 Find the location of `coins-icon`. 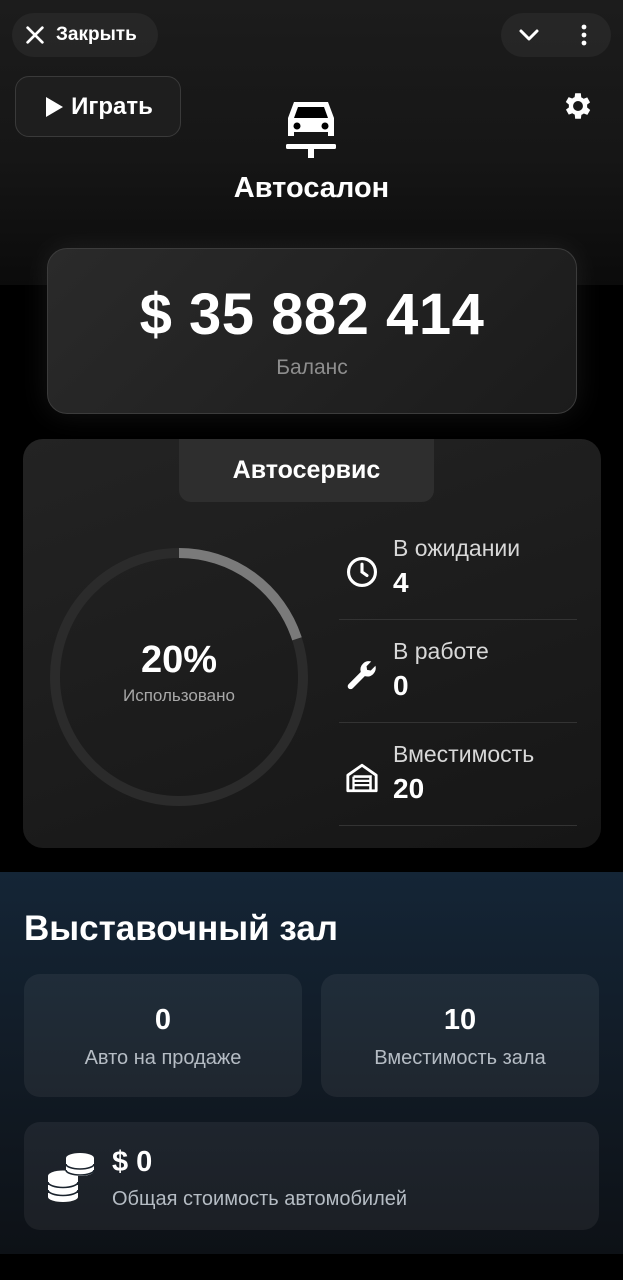

coins-icon is located at coordinates (71, 1177).